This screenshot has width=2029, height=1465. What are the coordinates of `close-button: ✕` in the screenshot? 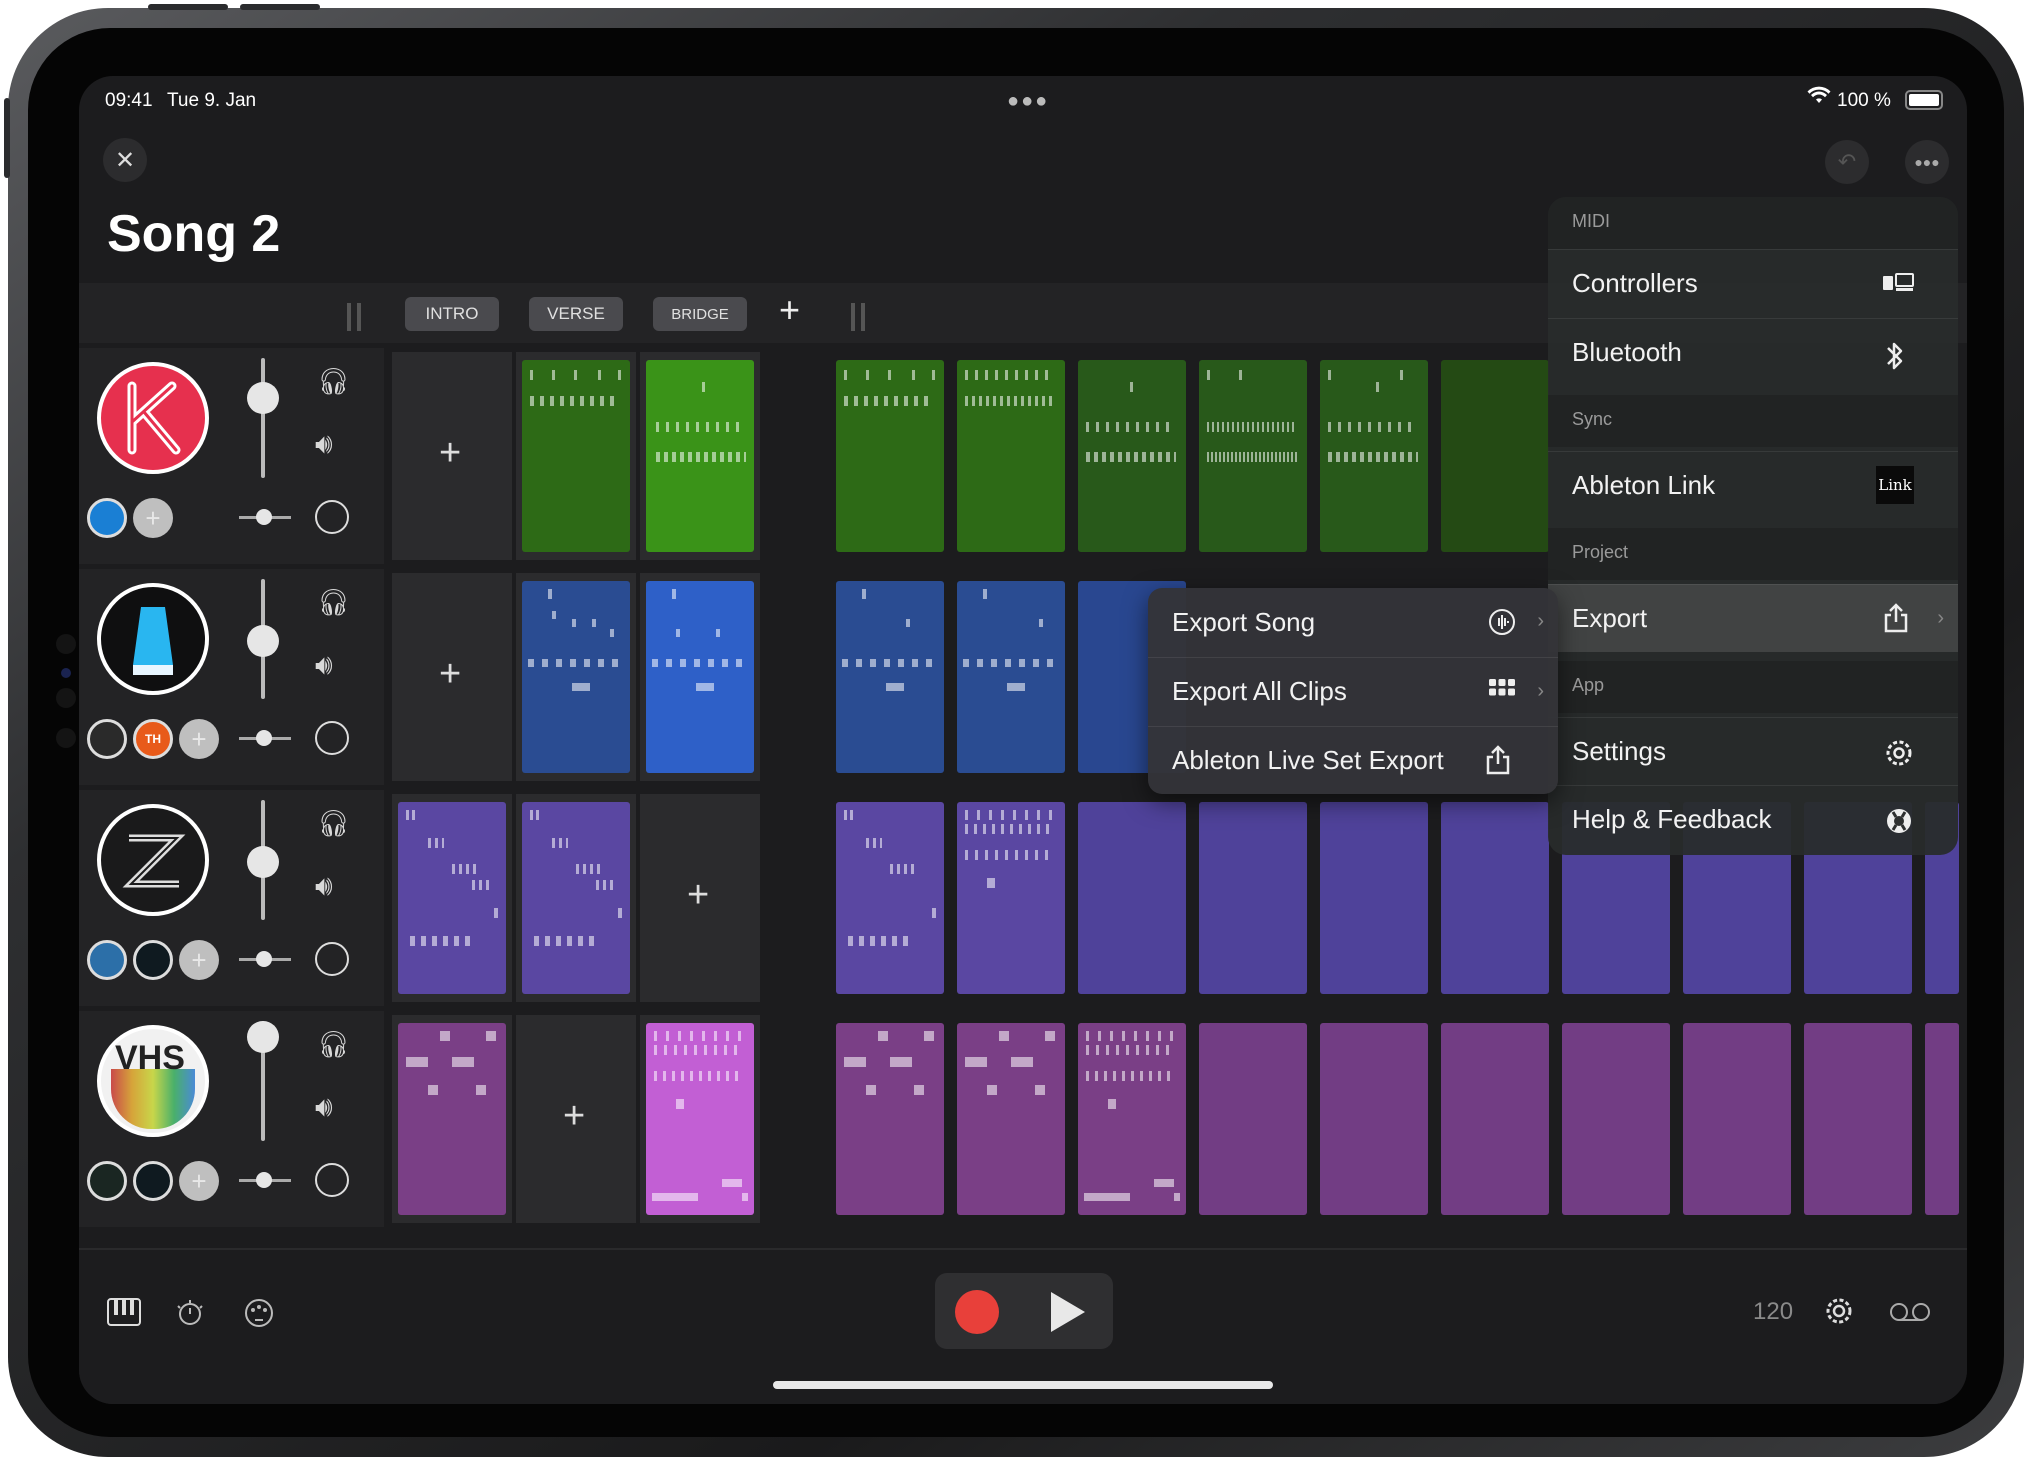 It's located at (125, 160).